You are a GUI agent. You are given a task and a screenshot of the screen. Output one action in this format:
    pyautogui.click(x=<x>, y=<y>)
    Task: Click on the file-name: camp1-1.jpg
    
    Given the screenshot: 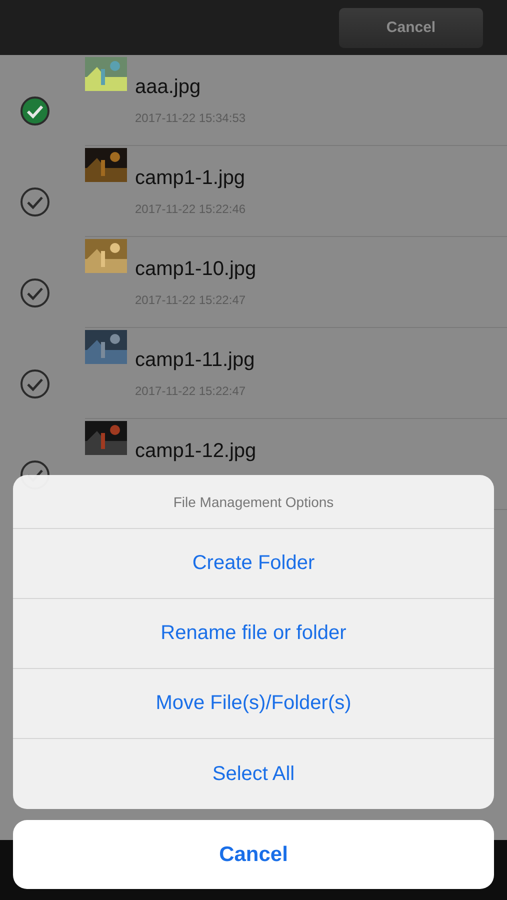 What is the action you would take?
    pyautogui.click(x=190, y=178)
    